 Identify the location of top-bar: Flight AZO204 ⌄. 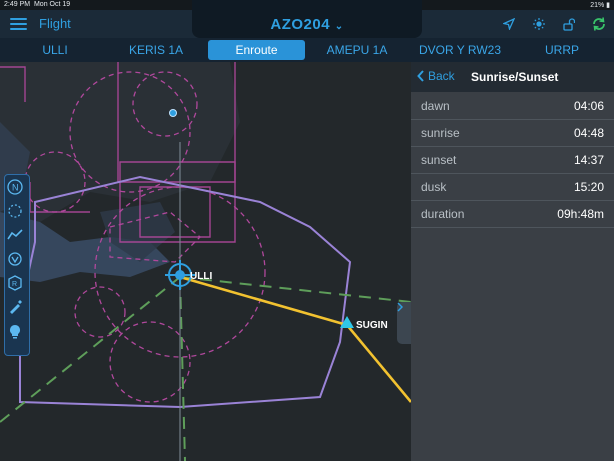
(307, 19).